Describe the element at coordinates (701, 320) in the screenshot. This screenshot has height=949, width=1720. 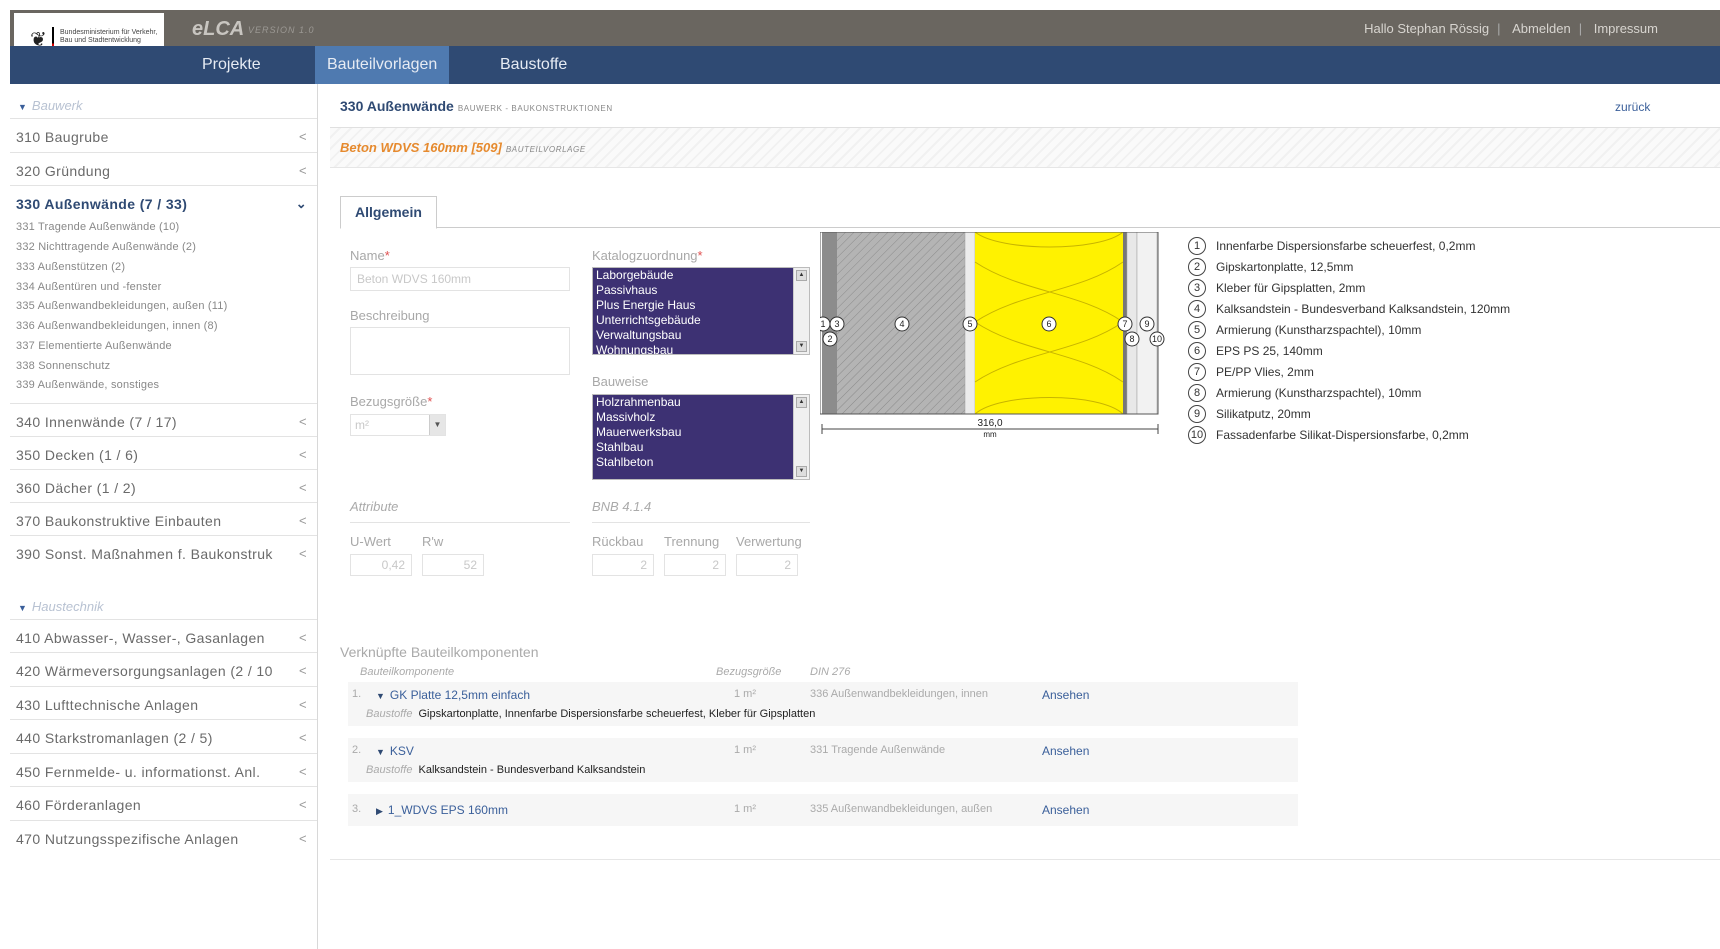
I see `catalog-option: Unterrichtsgebäude` at that location.